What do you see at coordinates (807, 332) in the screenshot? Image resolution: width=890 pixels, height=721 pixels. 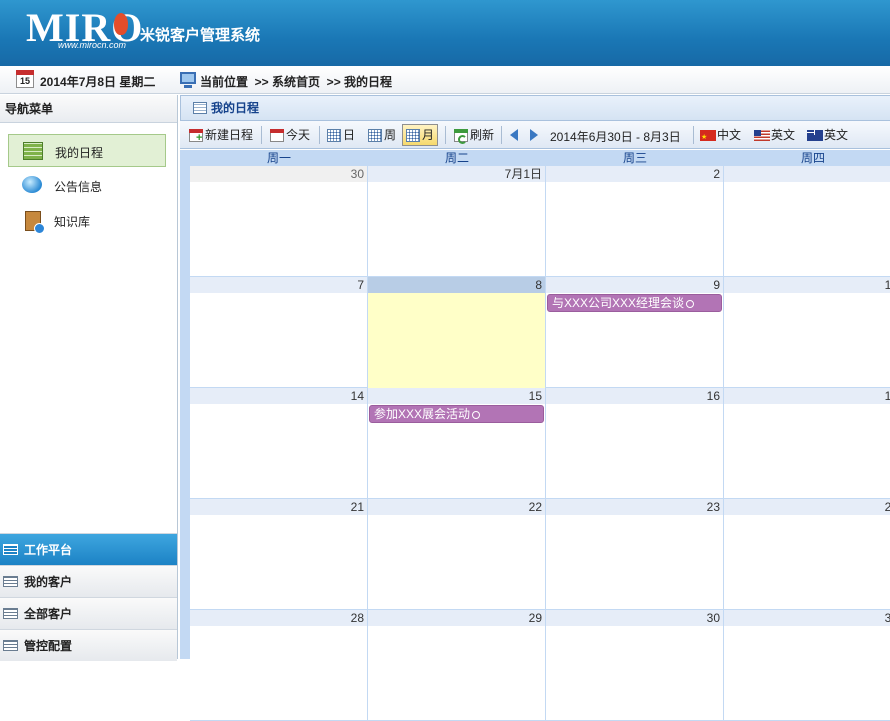 I see `calendar-day-cell: 10` at bounding box center [807, 332].